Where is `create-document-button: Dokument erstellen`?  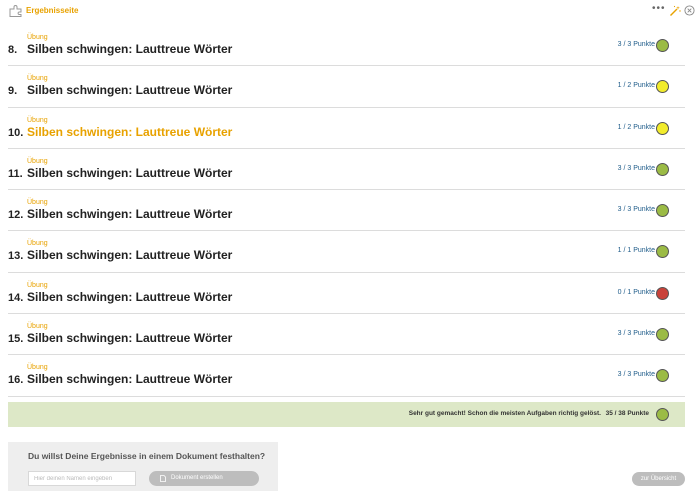 create-document-button: Dokument erstellen is located at coordinates (204, 478).